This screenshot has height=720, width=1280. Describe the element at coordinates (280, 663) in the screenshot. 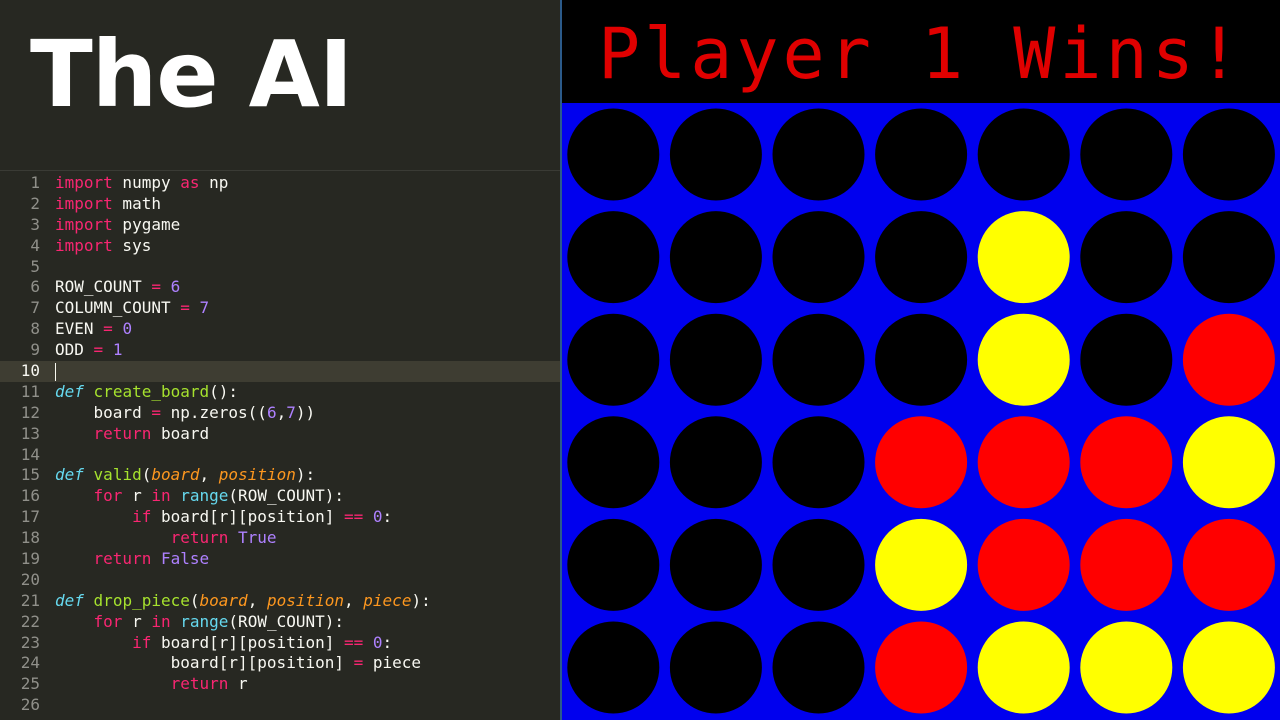

I see `code-line: 24 board[r][position] = piece` at that location.